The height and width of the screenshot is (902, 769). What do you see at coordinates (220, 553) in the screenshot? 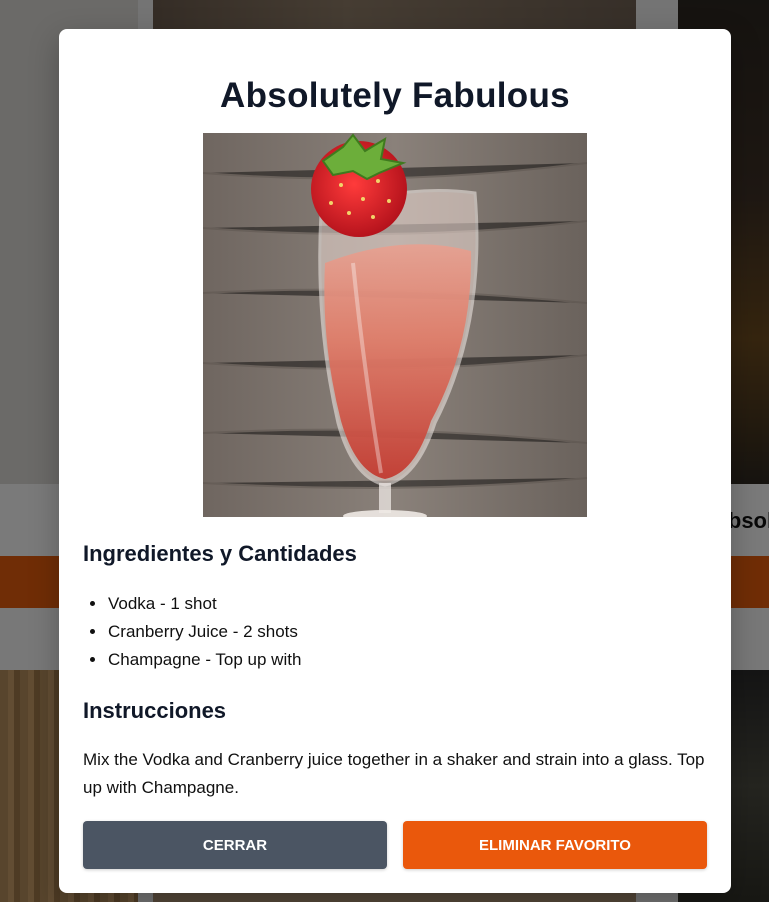
I see `ingredients-heading: Ingredientes y Cantidades` at bounding box center [220, 553].